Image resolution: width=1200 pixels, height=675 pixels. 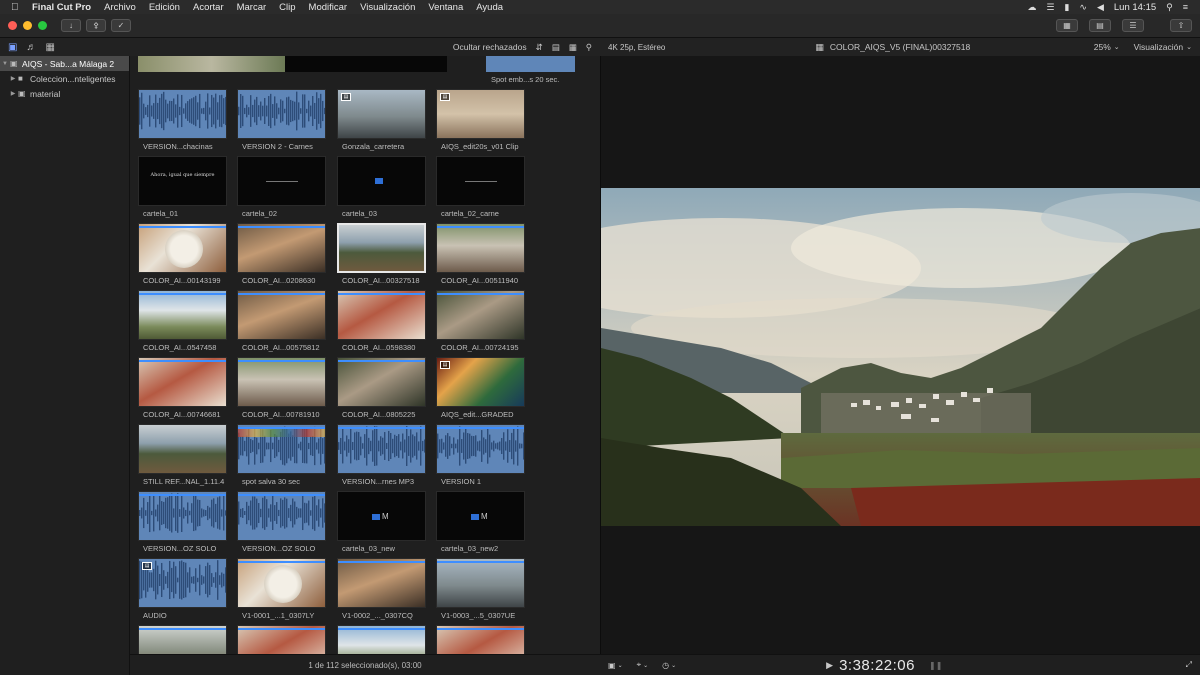 What do you see at coordinates (1133, 25) in the screenshot?
I see `inspector-toggle-button: ☰` at bounding box center [1133, 25].